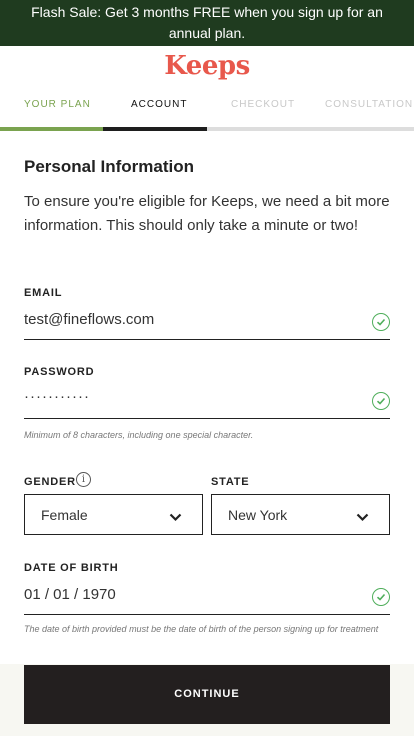 This screenshot has width=414, height=736. I want to click on dob-valid-check-icon, so click(381, 597).